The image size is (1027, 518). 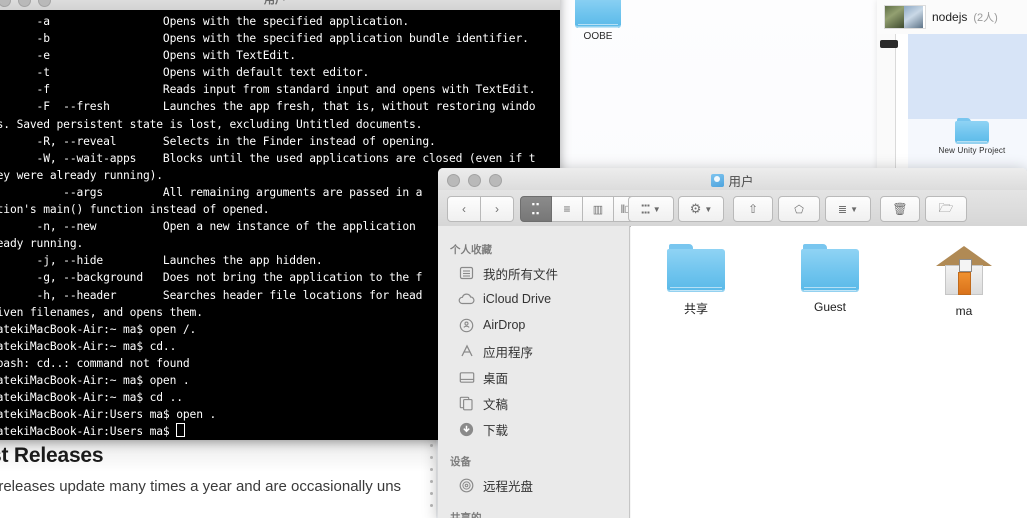 I want to click on new-folder-button: 🗁, so click(x=946, y=209).